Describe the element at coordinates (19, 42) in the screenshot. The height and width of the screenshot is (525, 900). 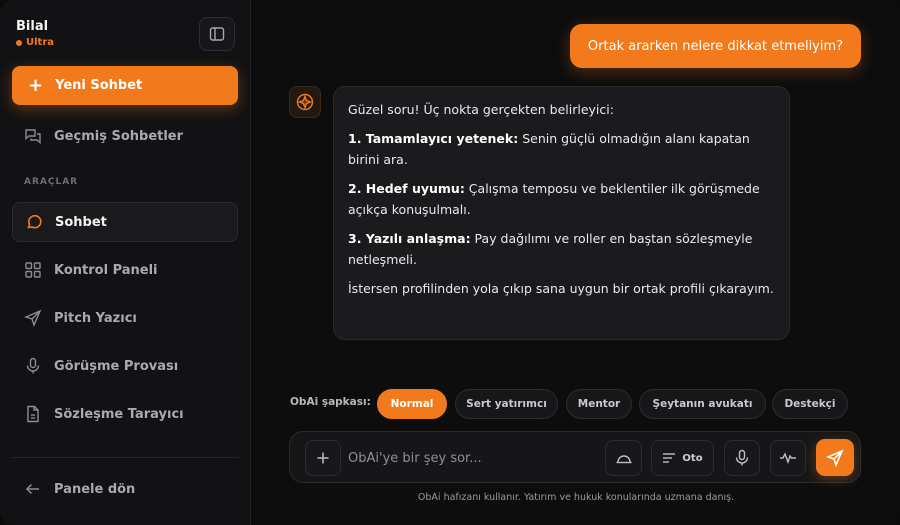
I see `plan-dot-icon` at that location.